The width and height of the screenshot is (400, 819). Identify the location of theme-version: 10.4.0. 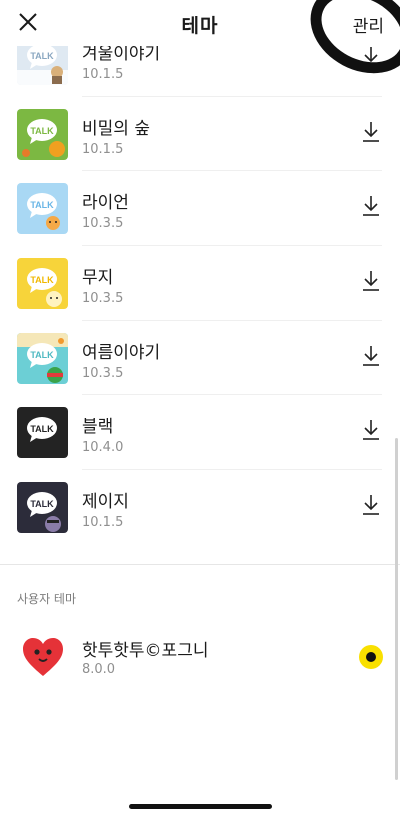
(103, 448).